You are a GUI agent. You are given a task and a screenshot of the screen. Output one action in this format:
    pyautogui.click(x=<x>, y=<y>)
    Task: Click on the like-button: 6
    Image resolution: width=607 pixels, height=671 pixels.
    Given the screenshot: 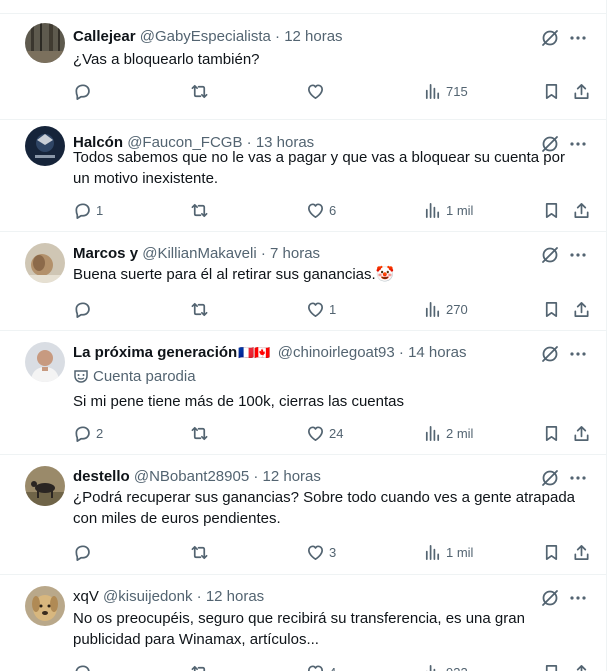 What is the action you would take?
    pyautogui.click(x=321, y=210)
    